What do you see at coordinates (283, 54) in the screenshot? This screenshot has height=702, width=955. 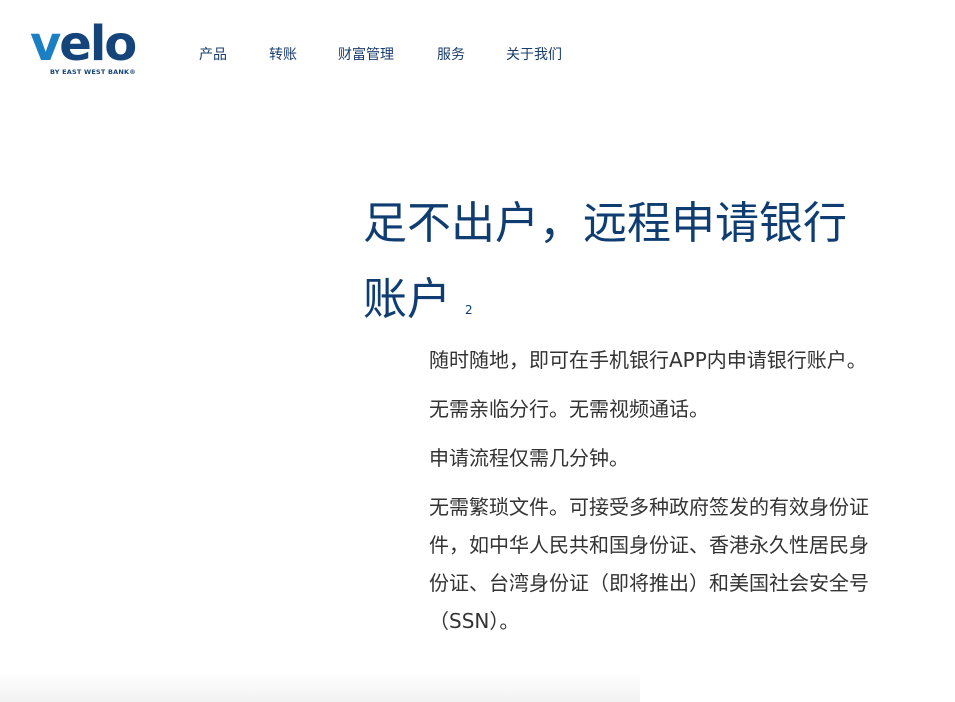 I see `nav-item-transfer: 转账` at bounding box center [283, 54].